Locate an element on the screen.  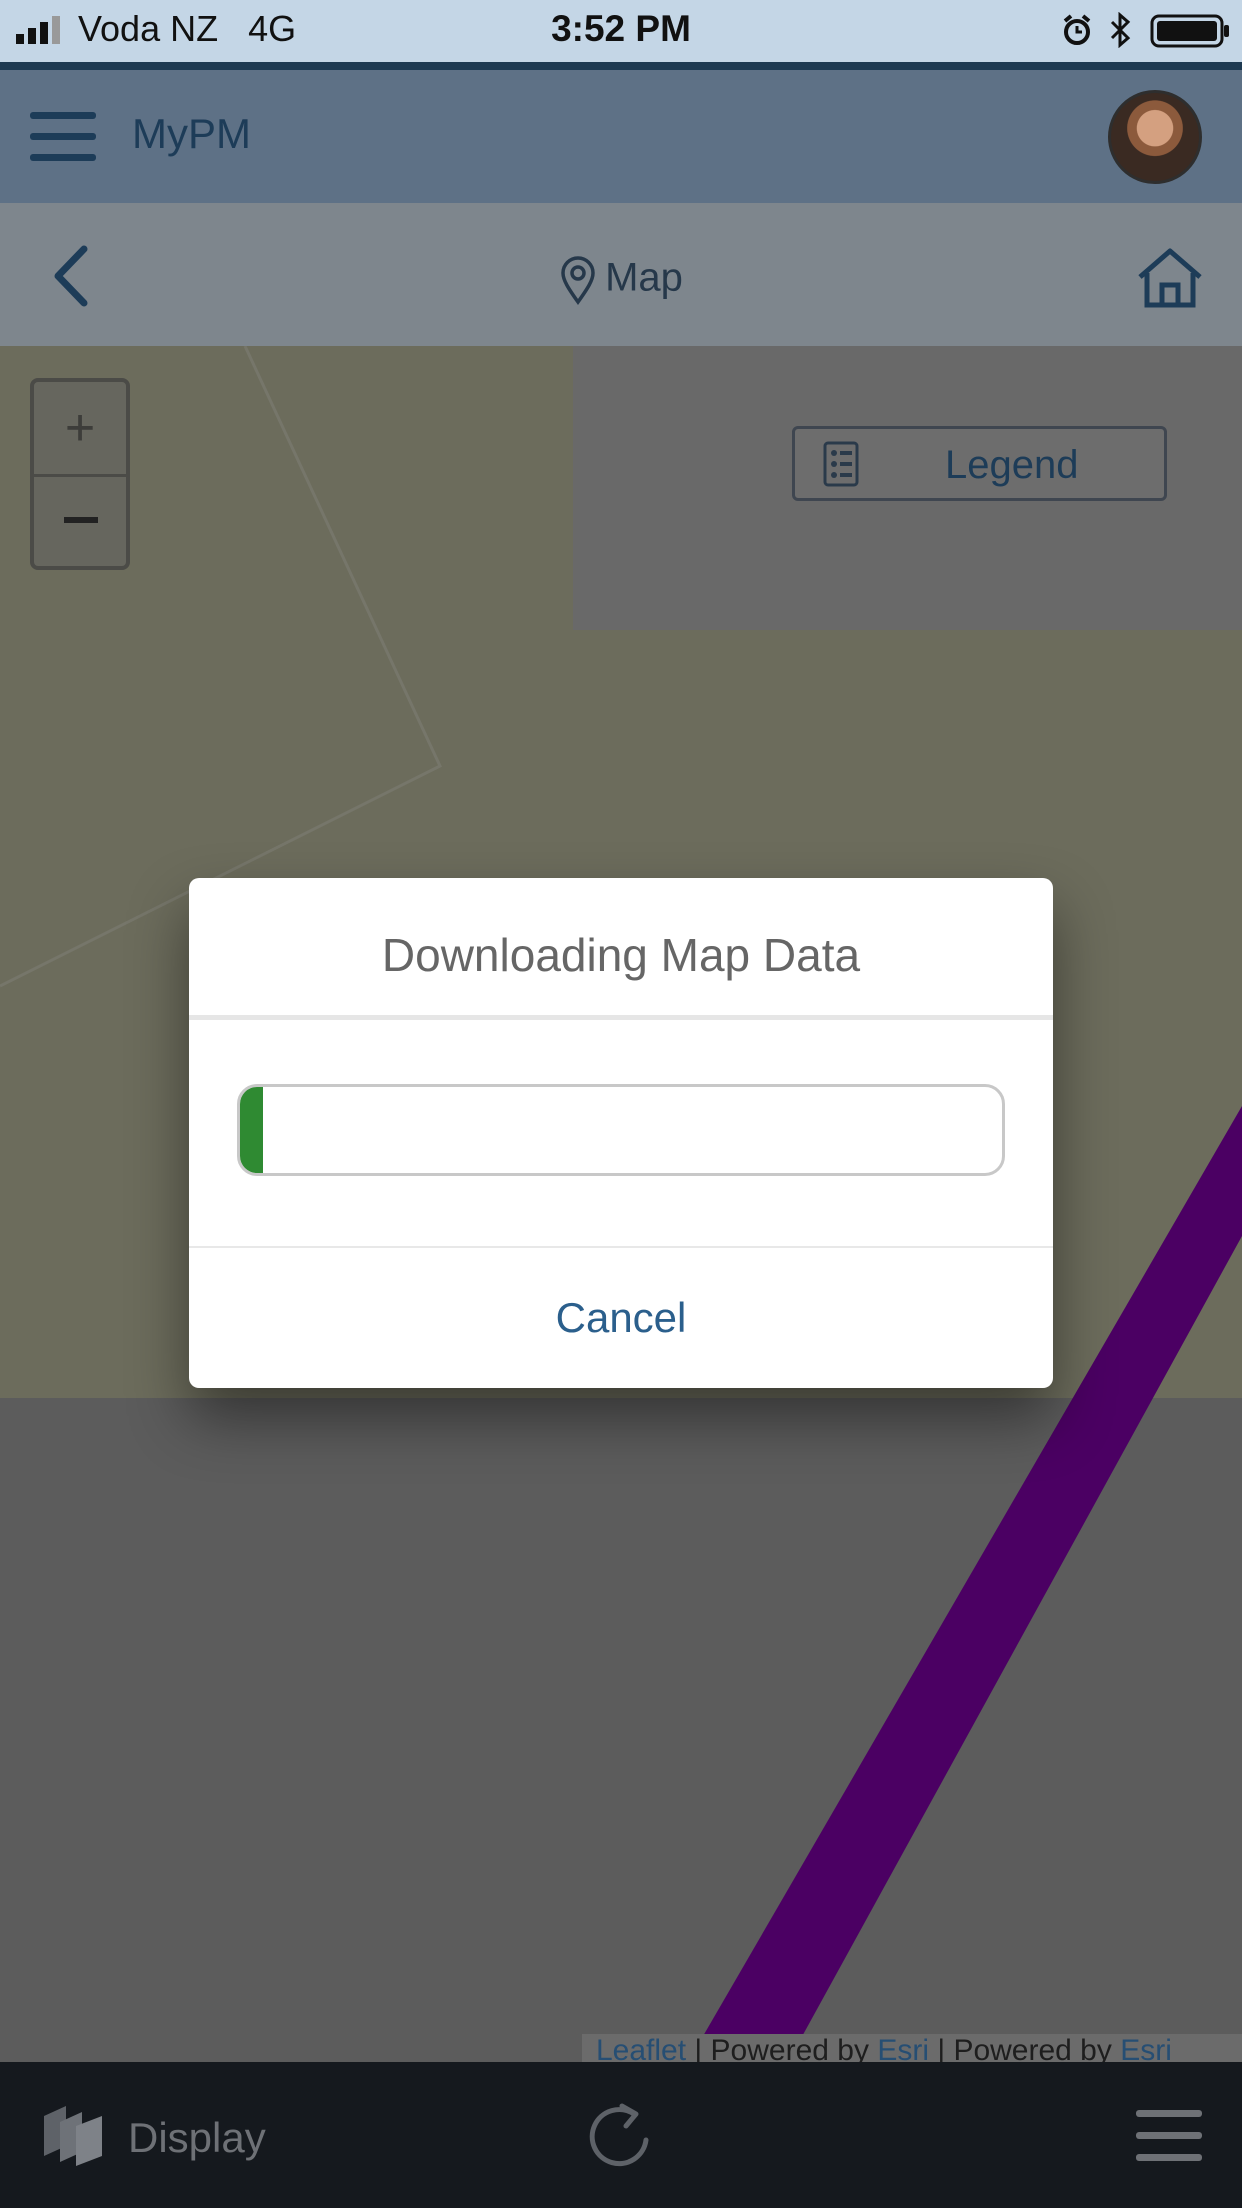
map-pin-icon is located at coordinates (578, 281).